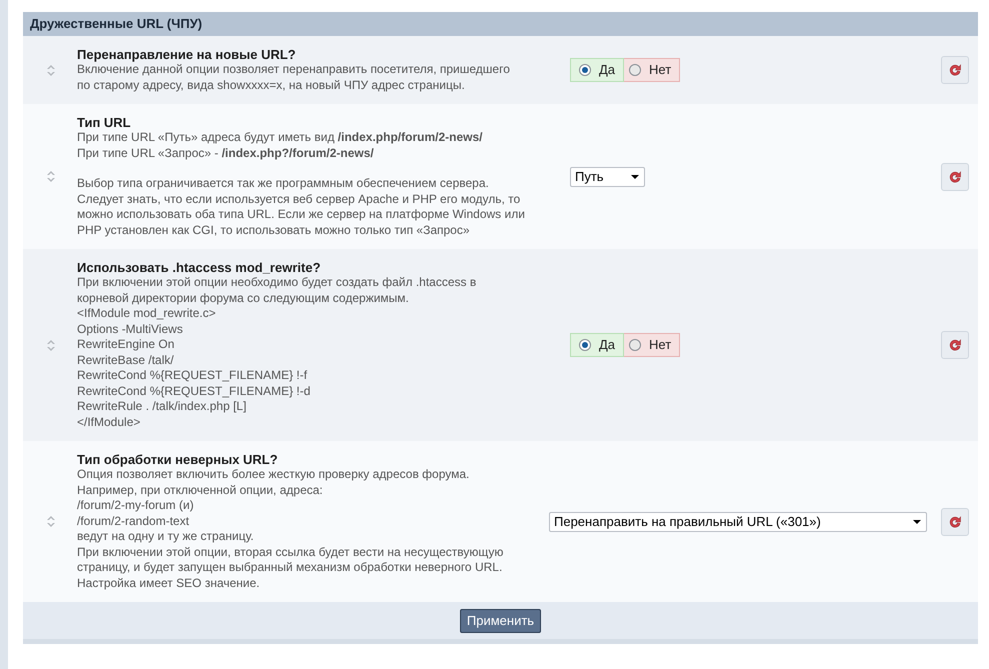 Image resolution: width=989 pixels, height=669 pixels. I want to click on setting-description: ведут на одну и ту же страницу., so click(166, 536).